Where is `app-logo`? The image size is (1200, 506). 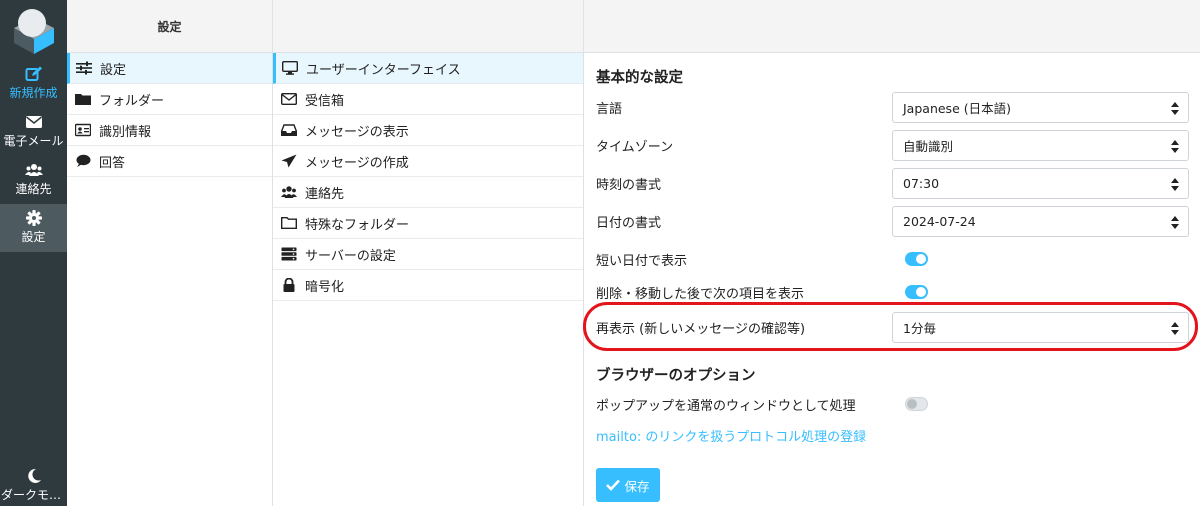 app-logo is located at coordinates (34, 30).